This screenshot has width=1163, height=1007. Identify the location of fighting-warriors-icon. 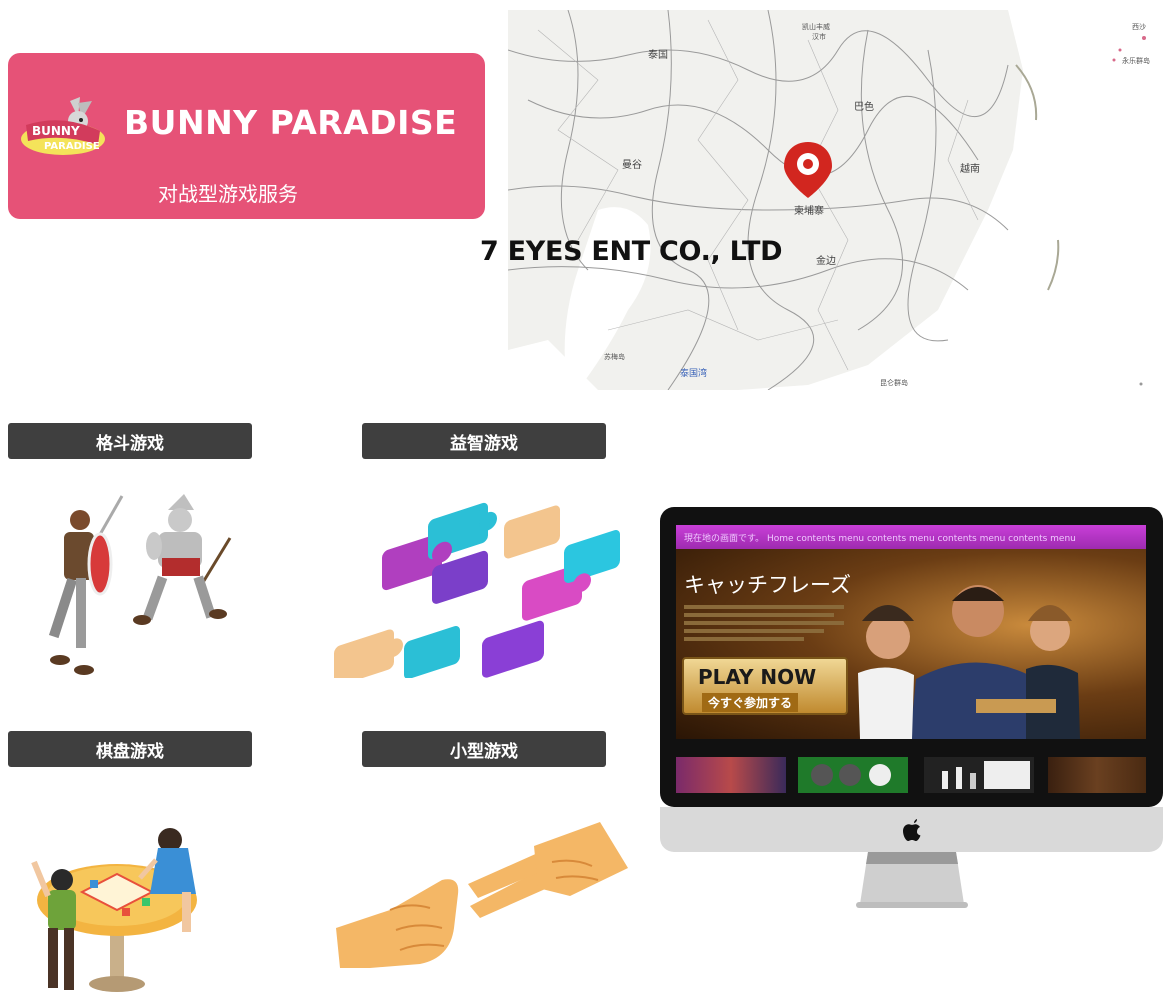
(140, 584).